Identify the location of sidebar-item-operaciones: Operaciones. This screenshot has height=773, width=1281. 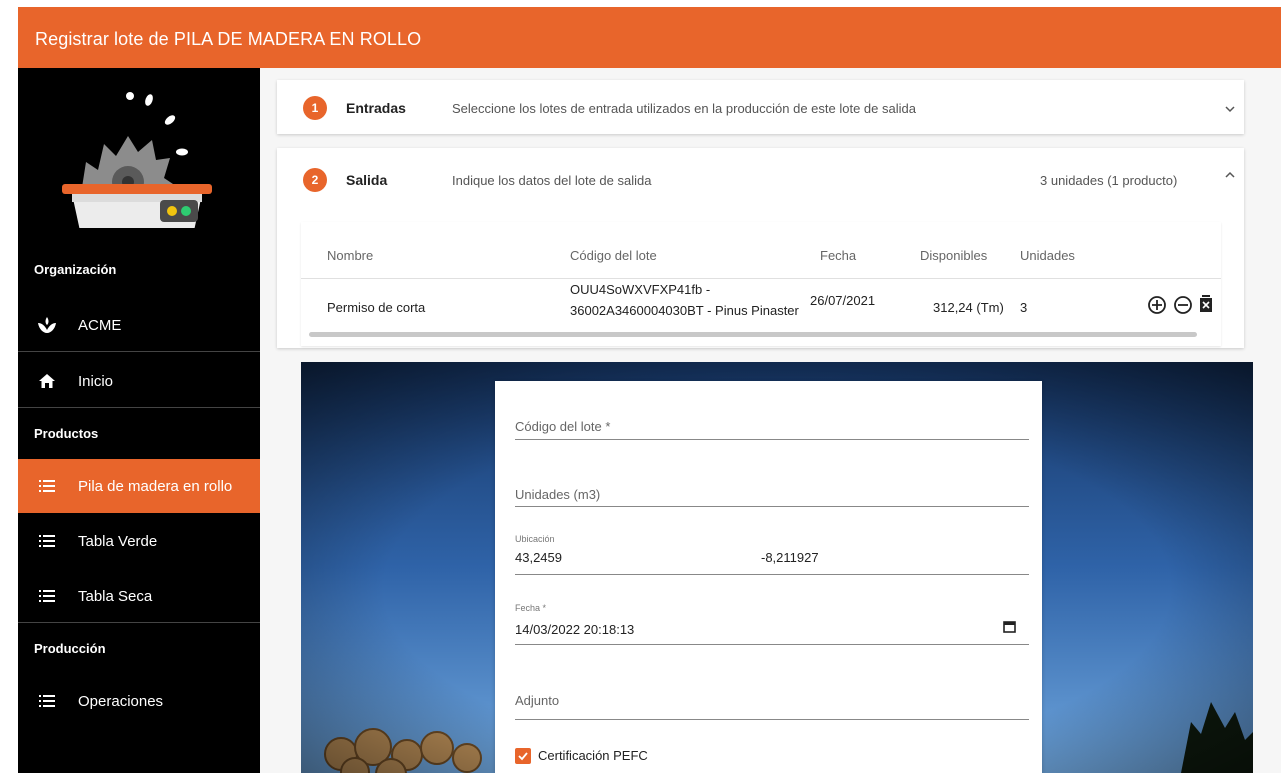
(139, 701).